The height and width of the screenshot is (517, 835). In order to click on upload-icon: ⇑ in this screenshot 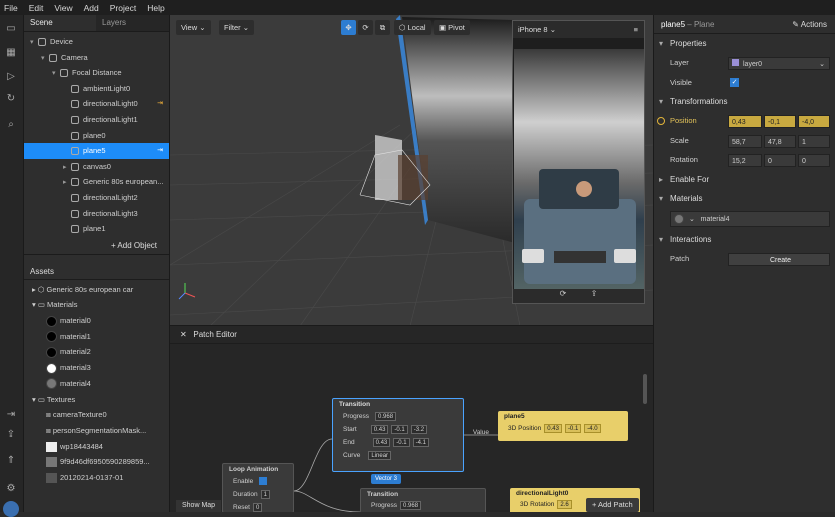, I will do `click(11, 461)`.